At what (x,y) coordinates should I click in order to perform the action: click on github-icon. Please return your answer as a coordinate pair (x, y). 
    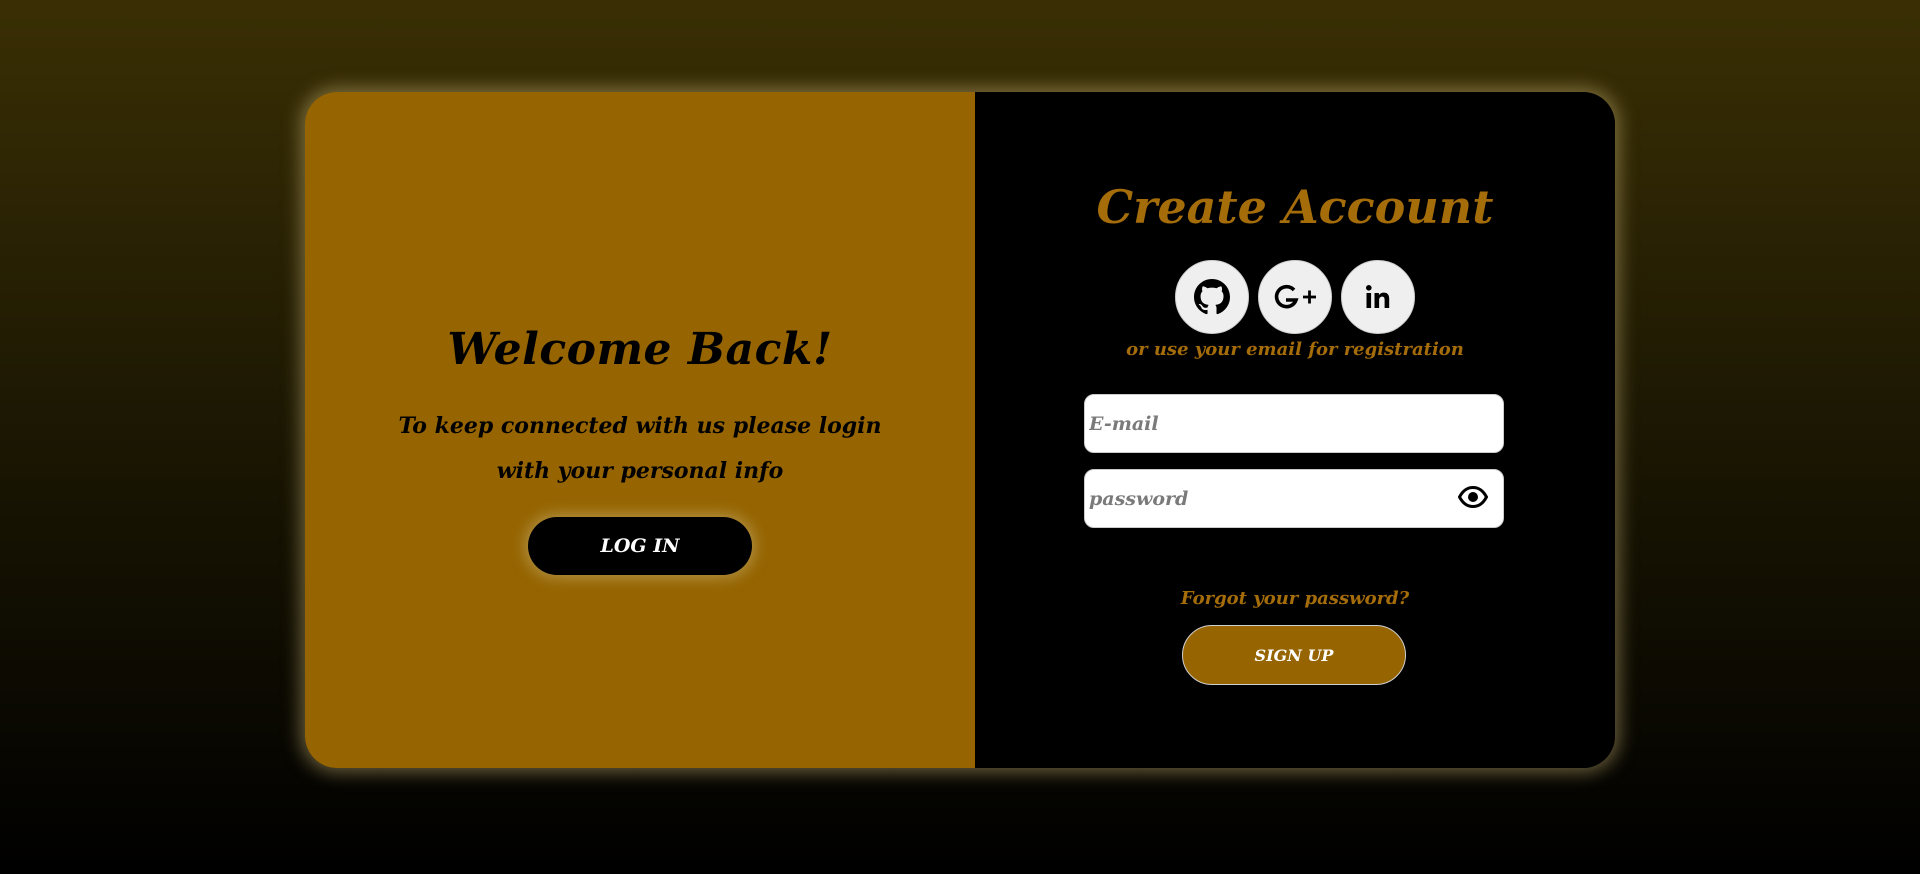
    Looking at the image, I should click on (1212, 297).